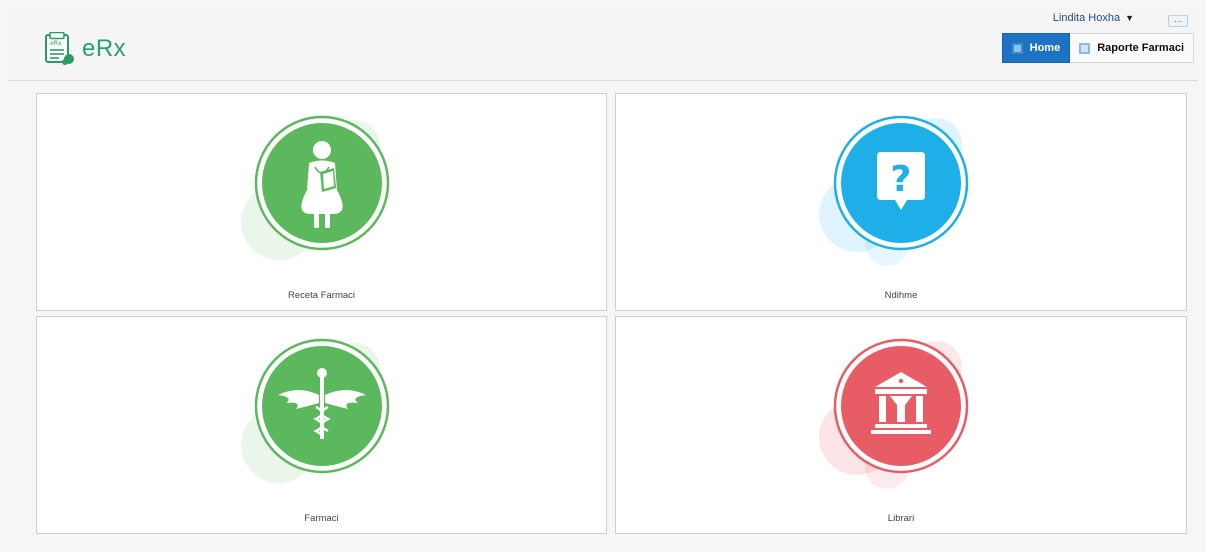 The width and height of the screenshot is (1206, 552). What do you see at coordinates (894, 413) in the screenshot?
I see `library-building-icon` at bounding box center [894, 413].